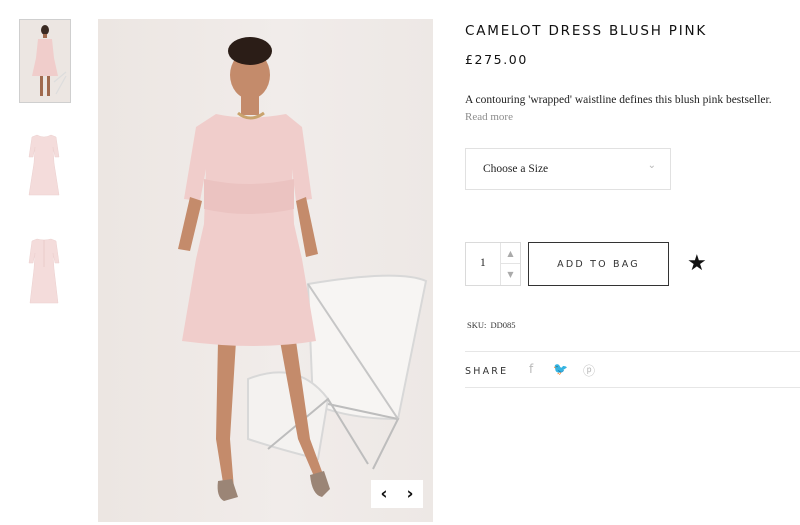  I want to click on pinterest-icon: ⓟ, so click(589, 370).